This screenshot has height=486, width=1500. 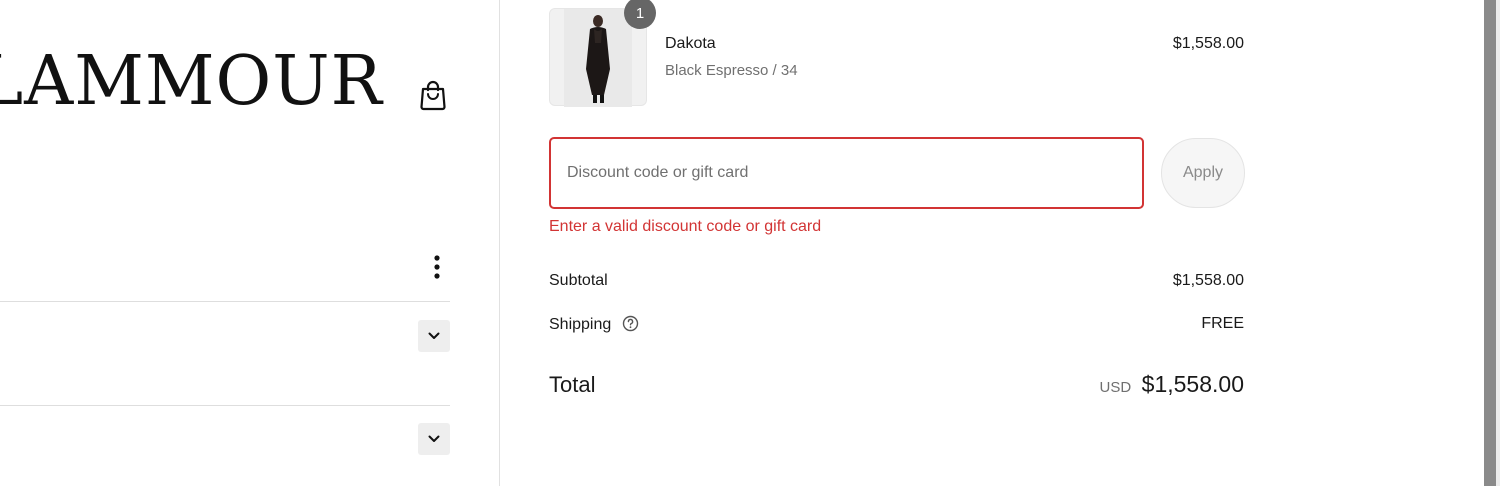 I want to click on total-currency: USD, so click(x=1115, y=387).